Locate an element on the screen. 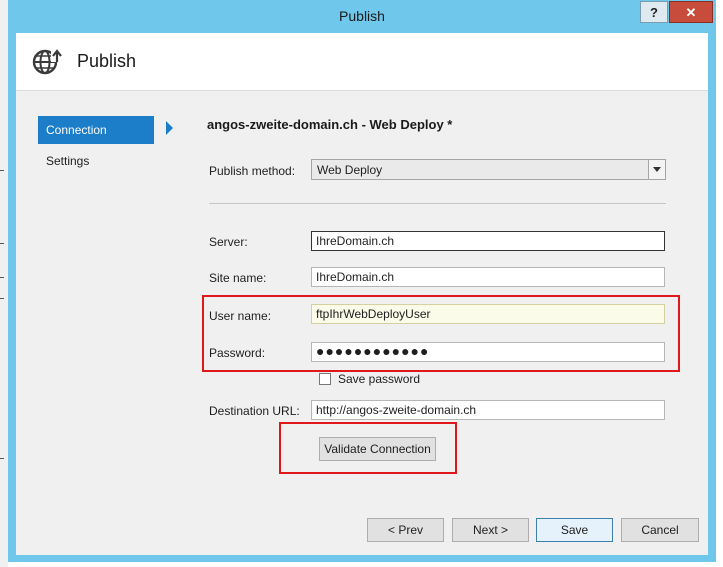 The width and height of the screenshot is (723, 567). cancel-button: Cancel is located at coordinates (660, 530).